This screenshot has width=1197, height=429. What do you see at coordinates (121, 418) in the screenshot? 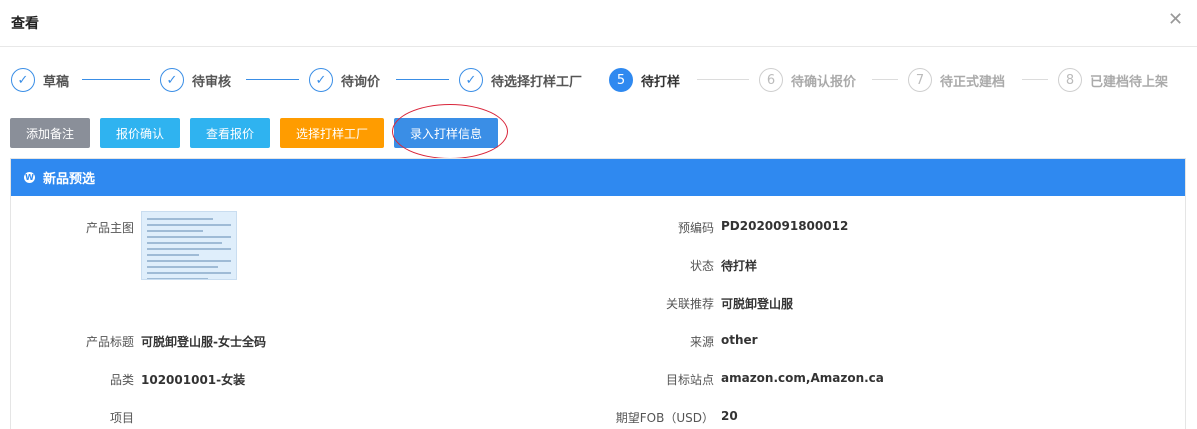
I see `project-label: 项目` at bounding box center [121, 418].